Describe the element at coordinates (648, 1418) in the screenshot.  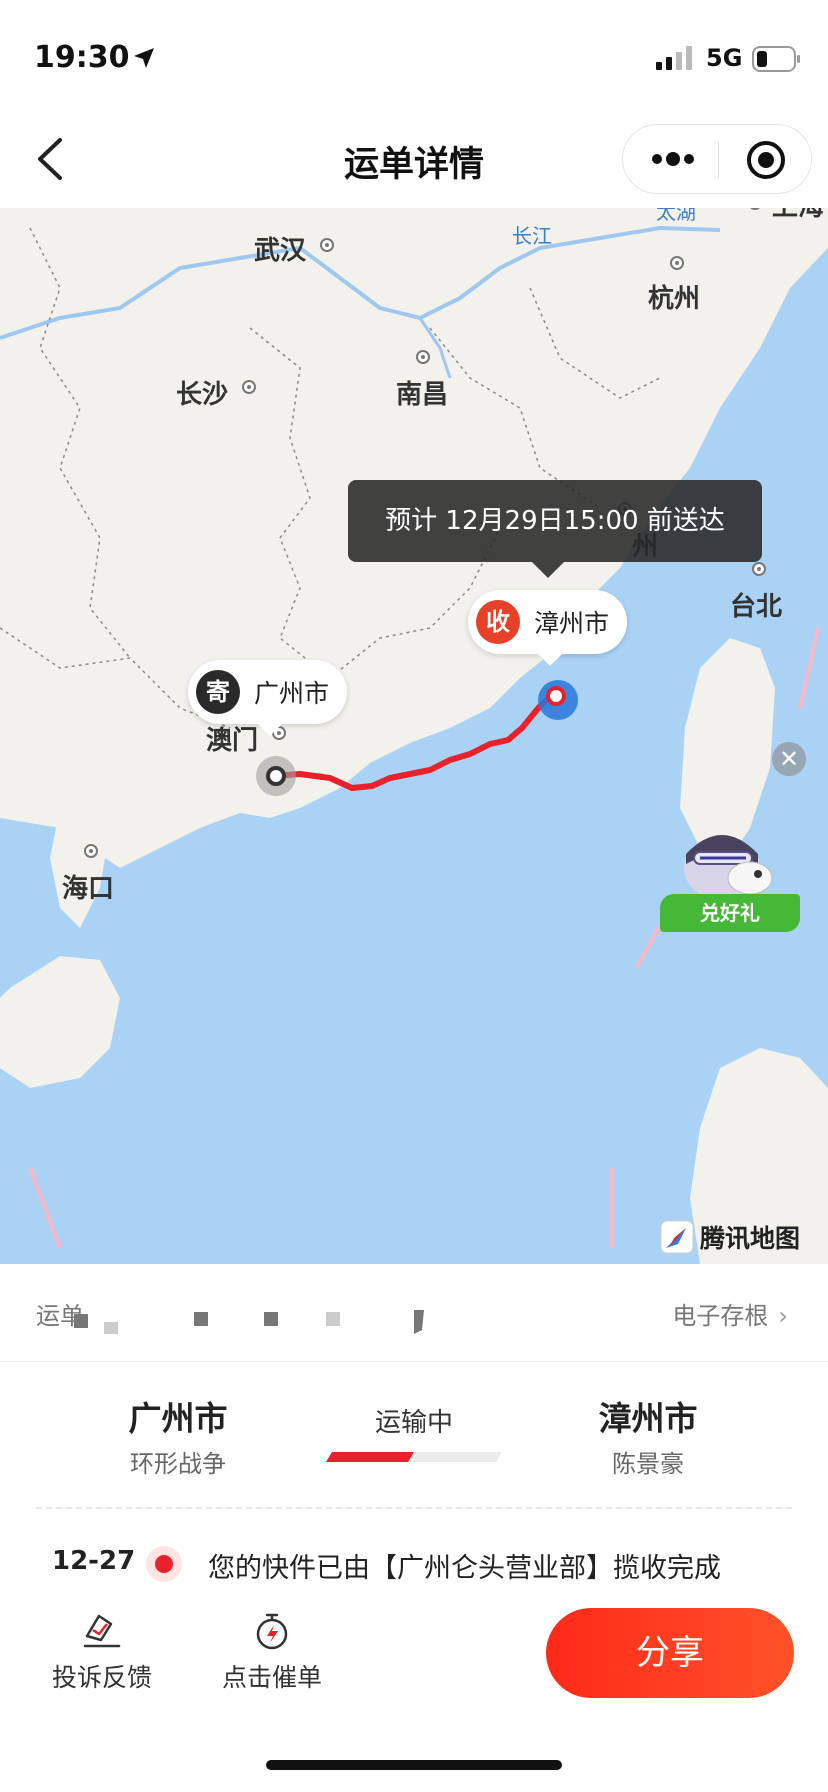
I see `route-to-city: 漳州市` at that location.